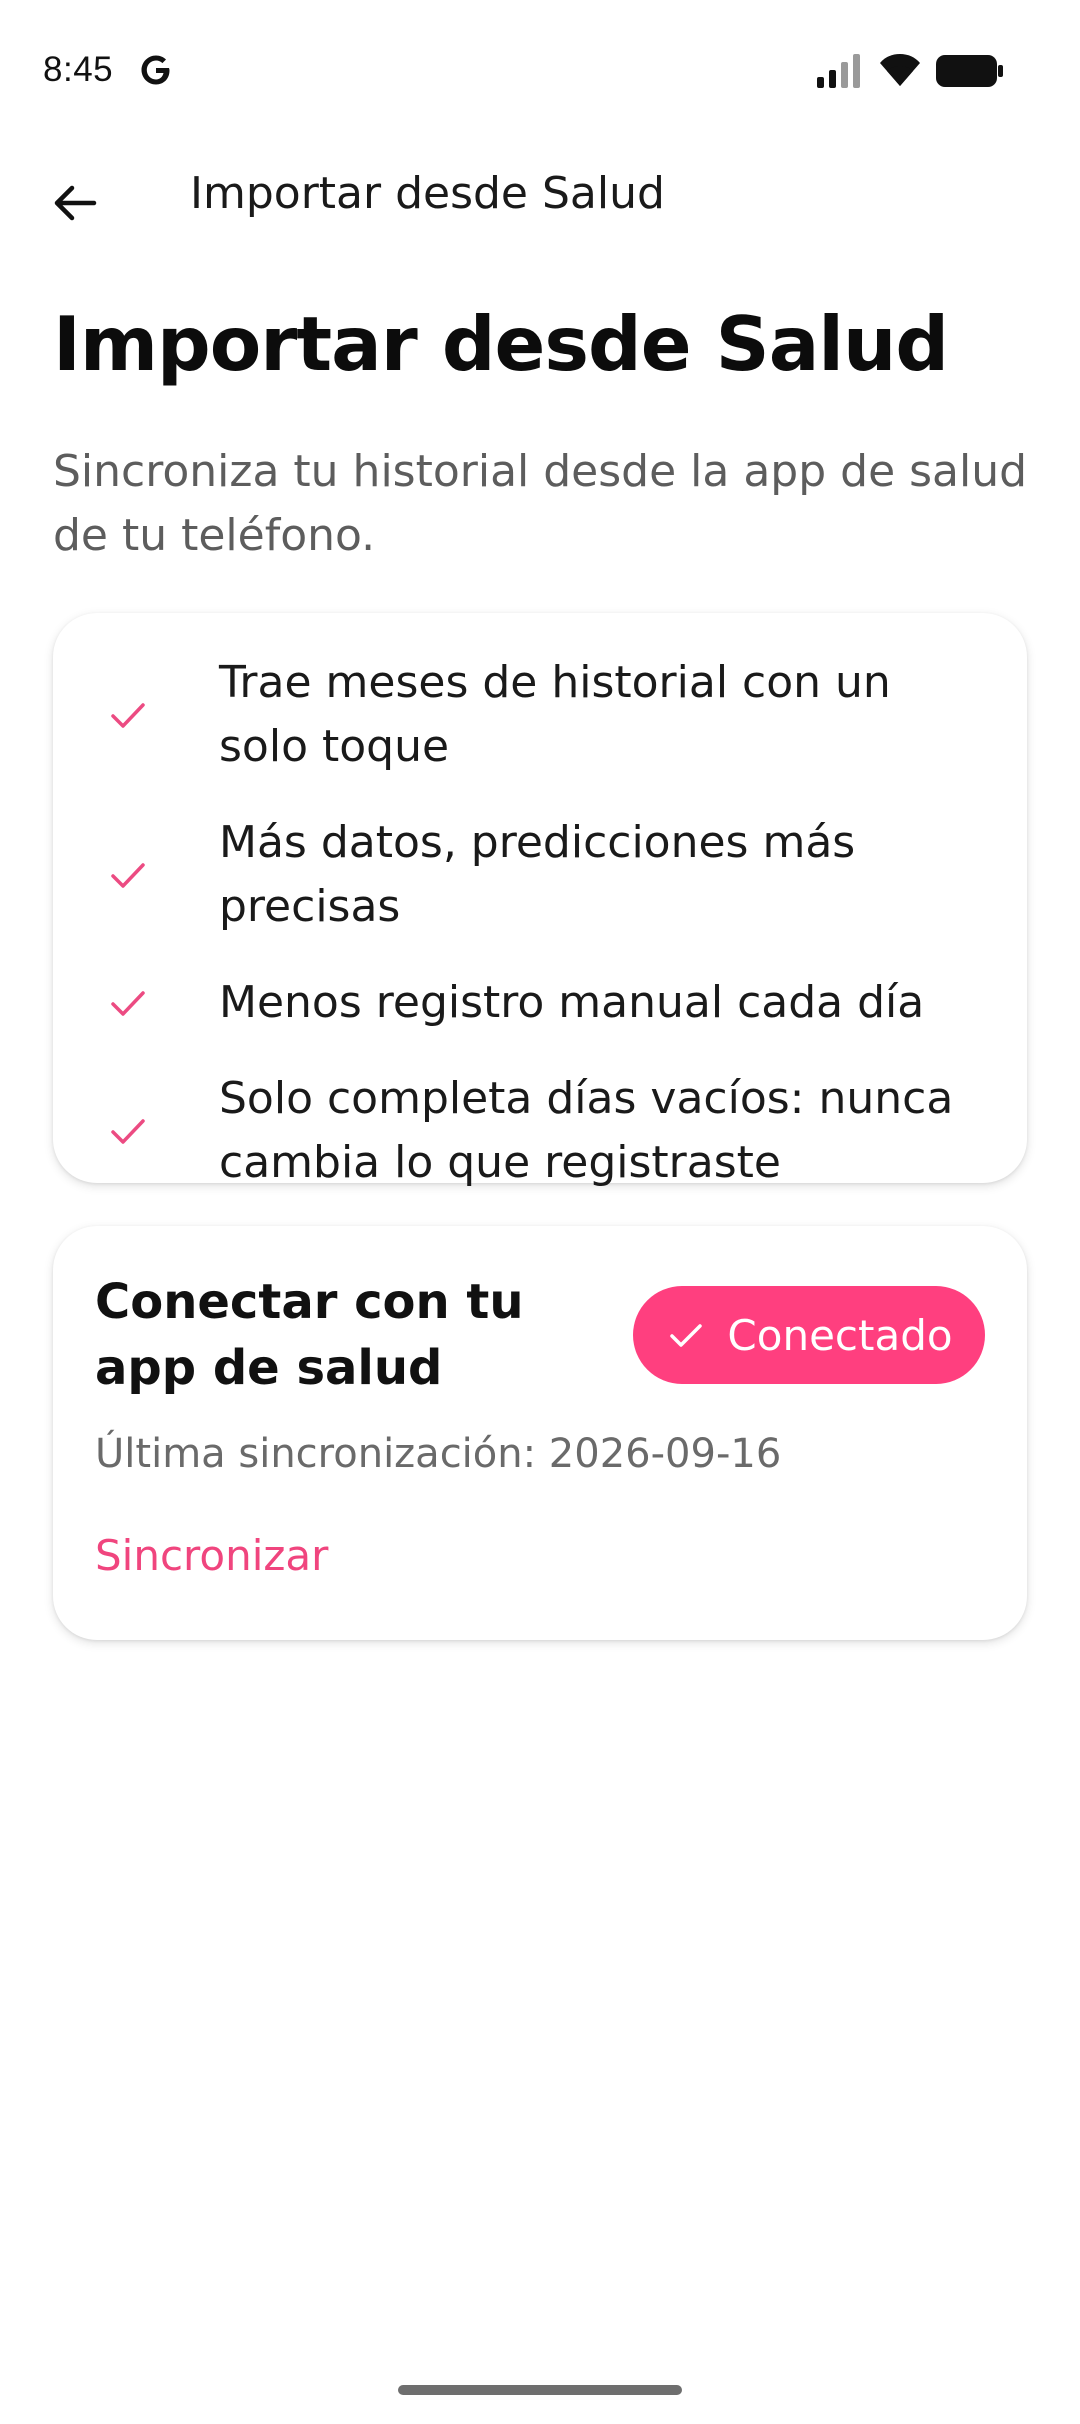 The width and height of the screenshot is (1080, 2424). What do you see at coordinates (540, 70) in the screenshot?
I see `status-bar: 8:45` at bounding box center [540, 70].